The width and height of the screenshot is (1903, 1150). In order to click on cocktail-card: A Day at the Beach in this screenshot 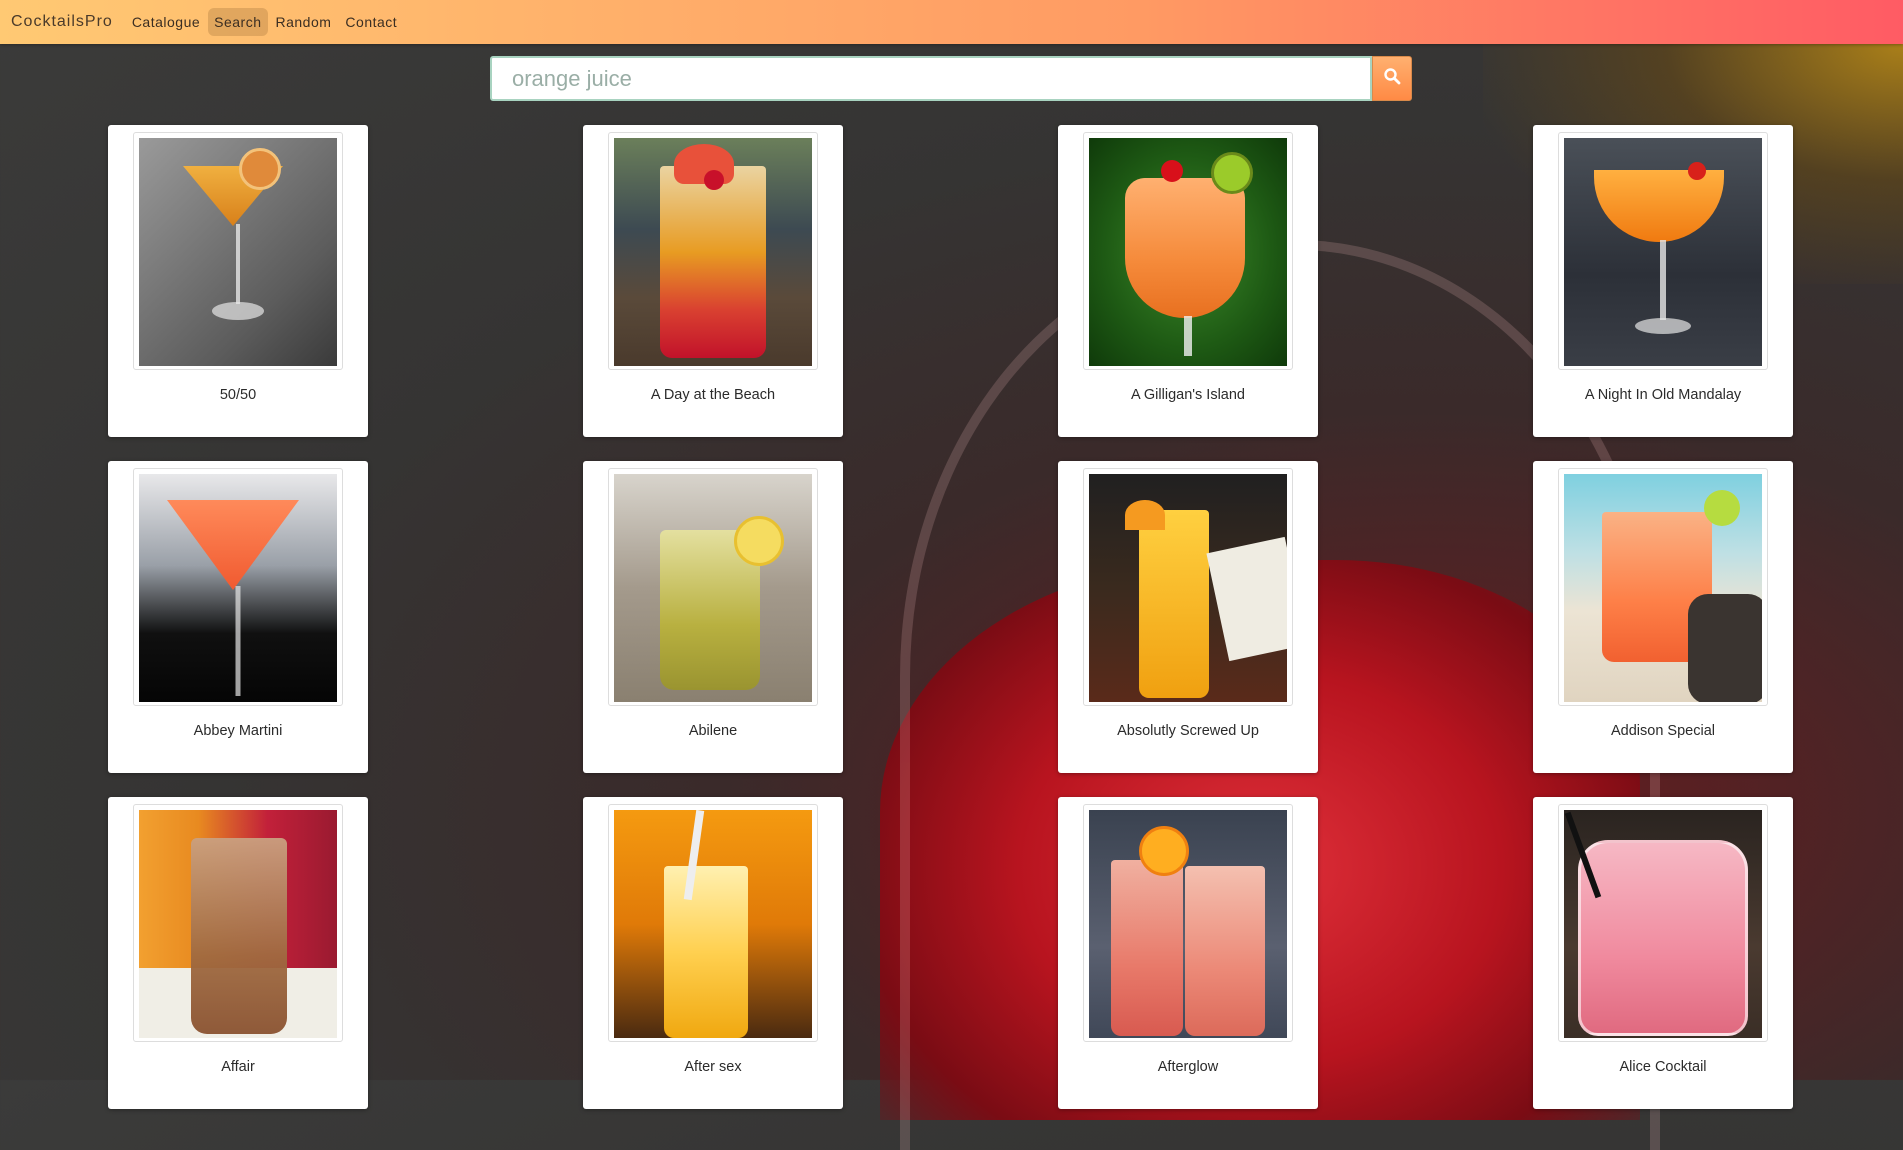, I will do `click(713, 281)`.